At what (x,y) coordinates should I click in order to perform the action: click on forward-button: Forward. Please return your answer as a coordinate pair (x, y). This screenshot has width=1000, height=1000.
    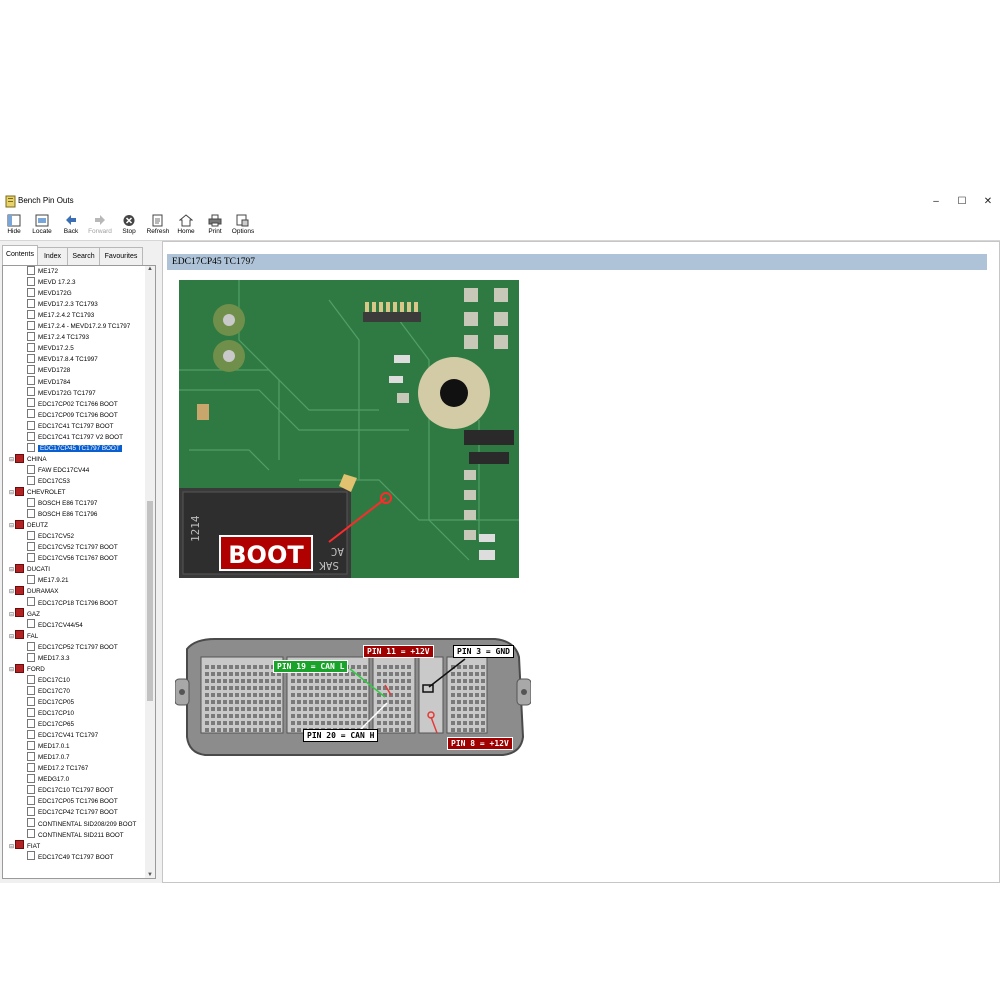
    Looking at the image, I should click on (100, 227).